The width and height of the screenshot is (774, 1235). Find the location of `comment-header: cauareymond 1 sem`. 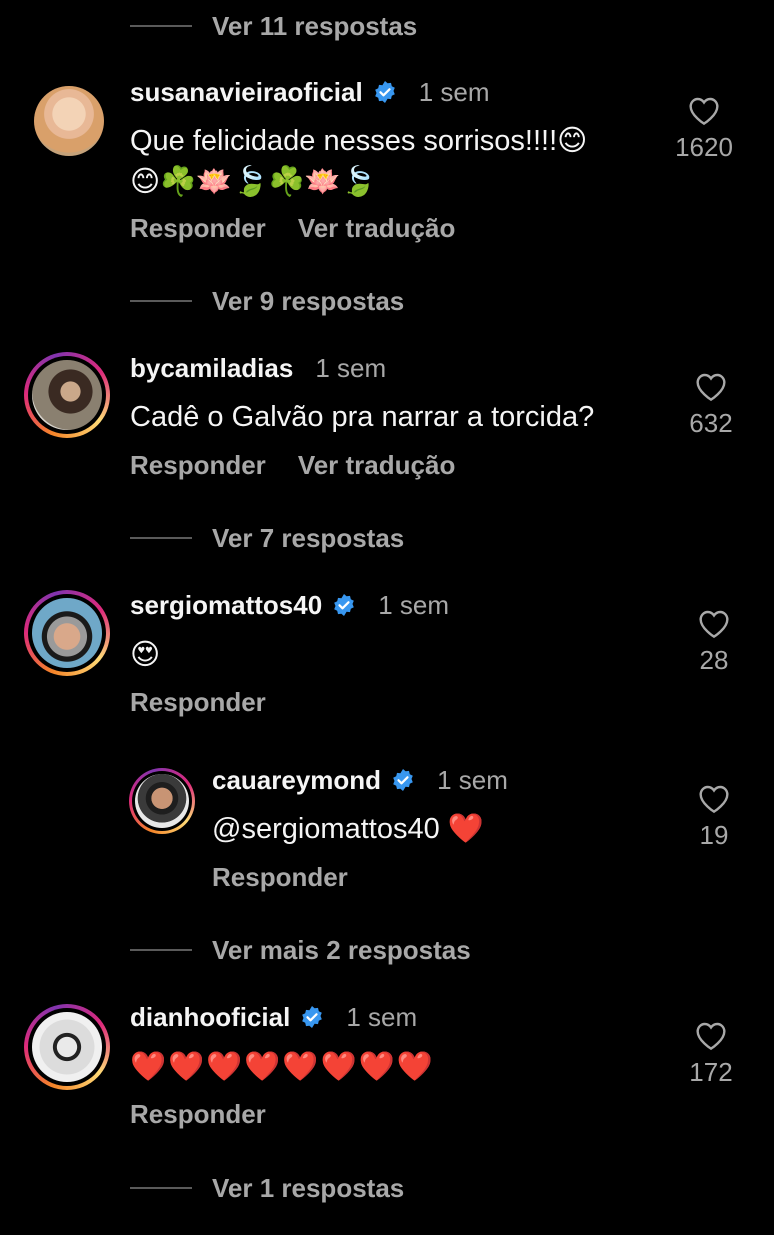

comment-header: cauareymond 1 sem is located at coordinates (360, 780).